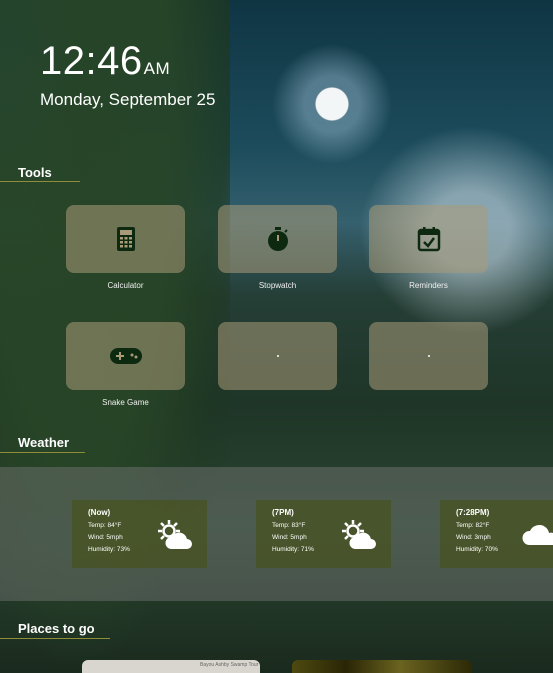 This screenshot has width=553, height=673. What do you see at coordinates (128, 99) in the screenshot?
I see `clock-date: Monday, September 25` at bounding box center [128, 99].